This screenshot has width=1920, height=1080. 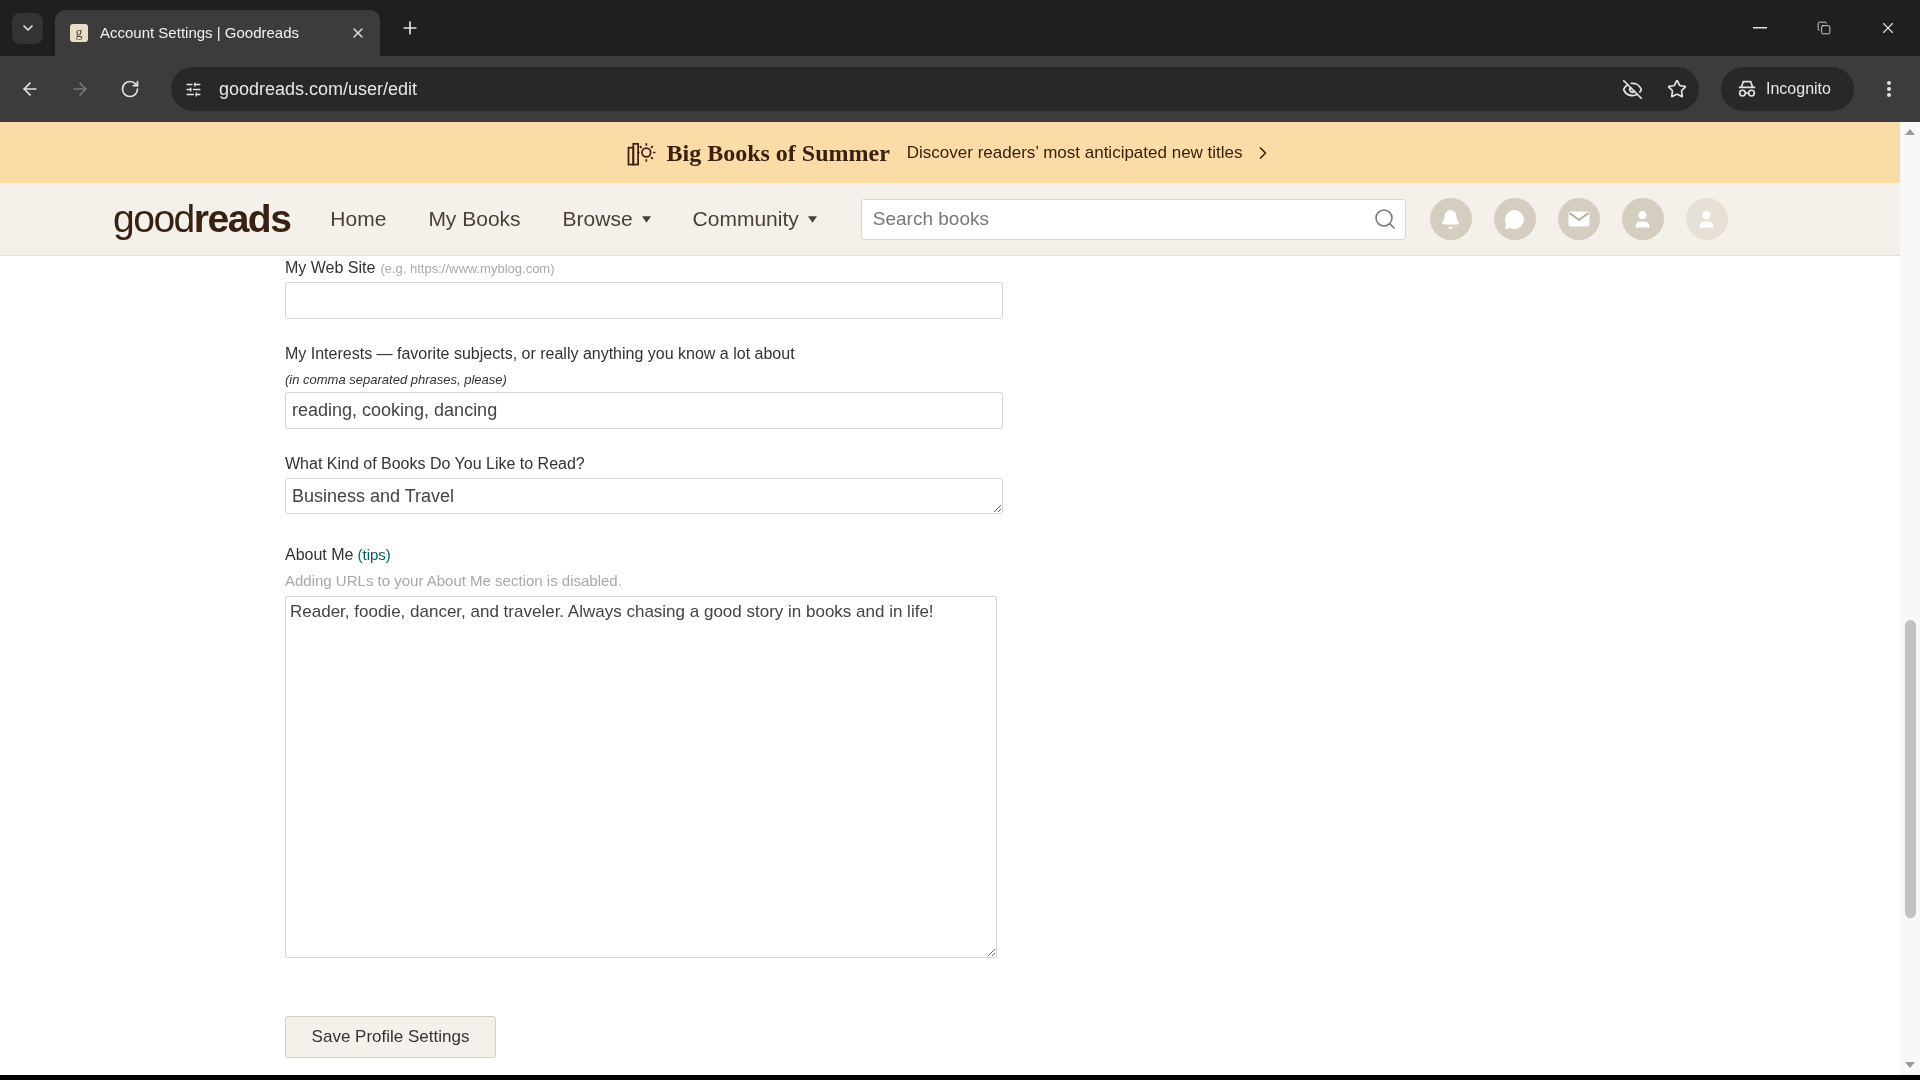 I want to click on field-label: What Kind of Books Do You Like to Read?, so click(x=435, y=464).